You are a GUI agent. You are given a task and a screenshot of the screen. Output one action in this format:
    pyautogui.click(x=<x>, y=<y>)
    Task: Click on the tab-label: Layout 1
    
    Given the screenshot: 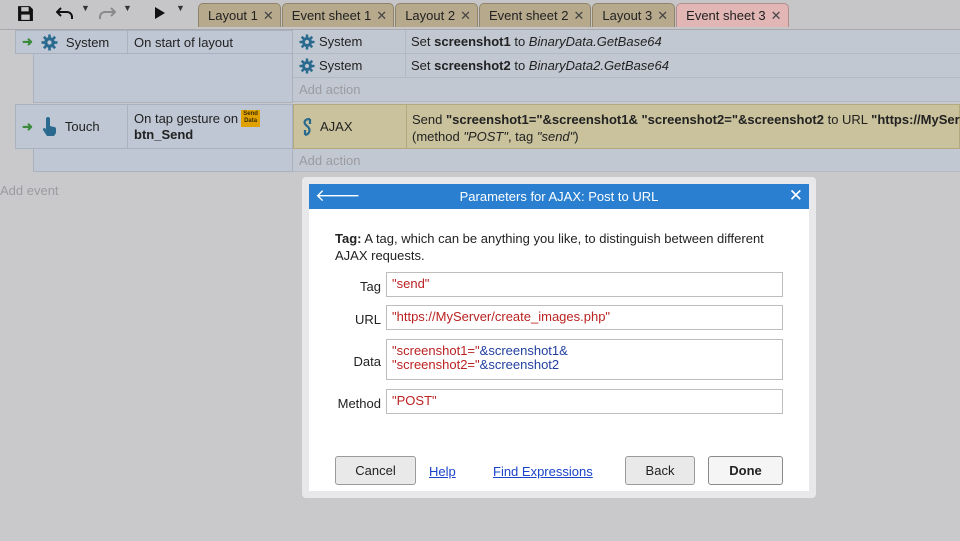 What is the action you would take?
    pyautogui.click(x=233, y=15)
    